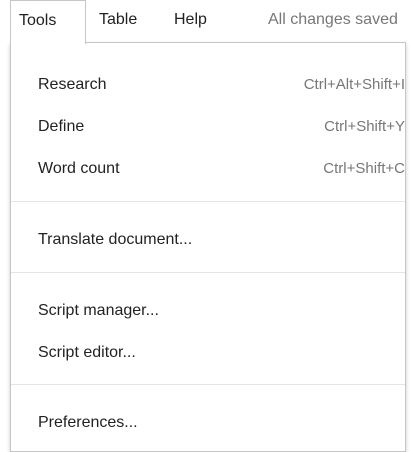 The image size is (411, 452). What do you see at coordinates (48, 22) in the screenshot?
I see `menu-tools: Tools` at bounding box center [48, 22].